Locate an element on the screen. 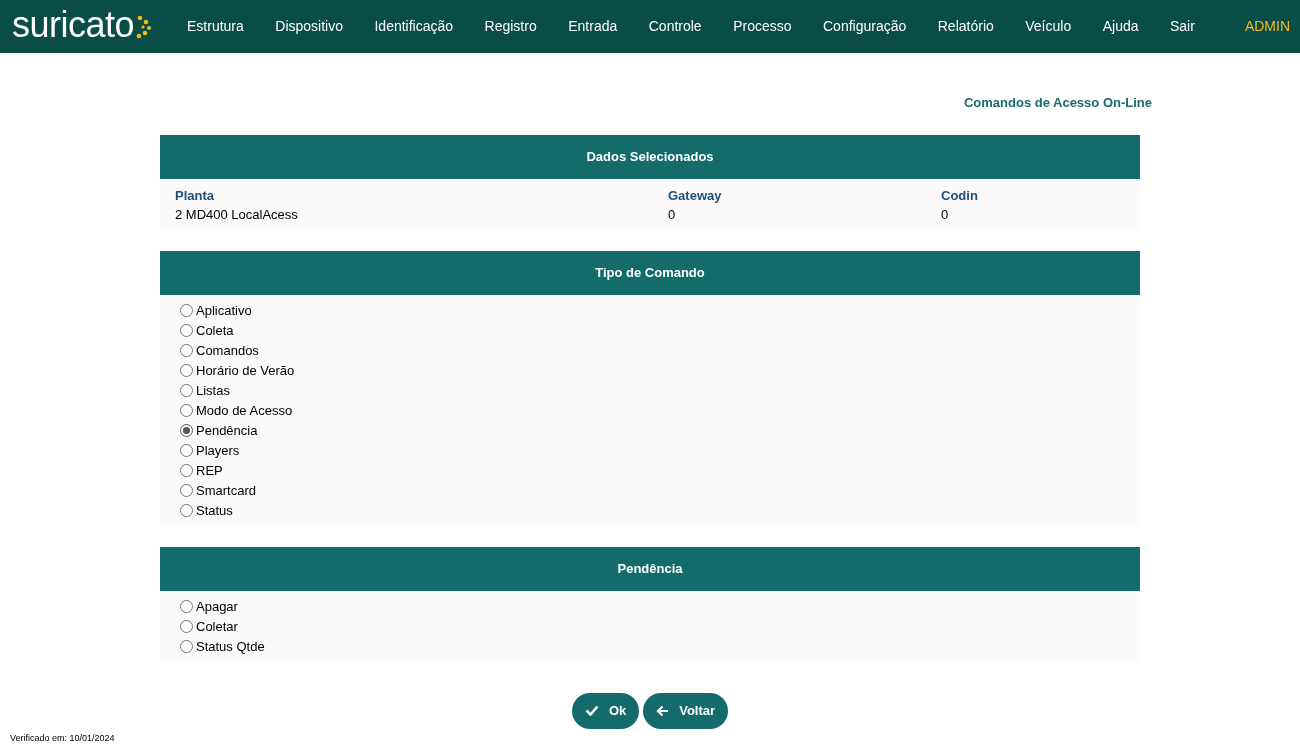 The height and width of the screenshot is (754, 1300). menu-item: Entrada is located at coordinates (593, 26).